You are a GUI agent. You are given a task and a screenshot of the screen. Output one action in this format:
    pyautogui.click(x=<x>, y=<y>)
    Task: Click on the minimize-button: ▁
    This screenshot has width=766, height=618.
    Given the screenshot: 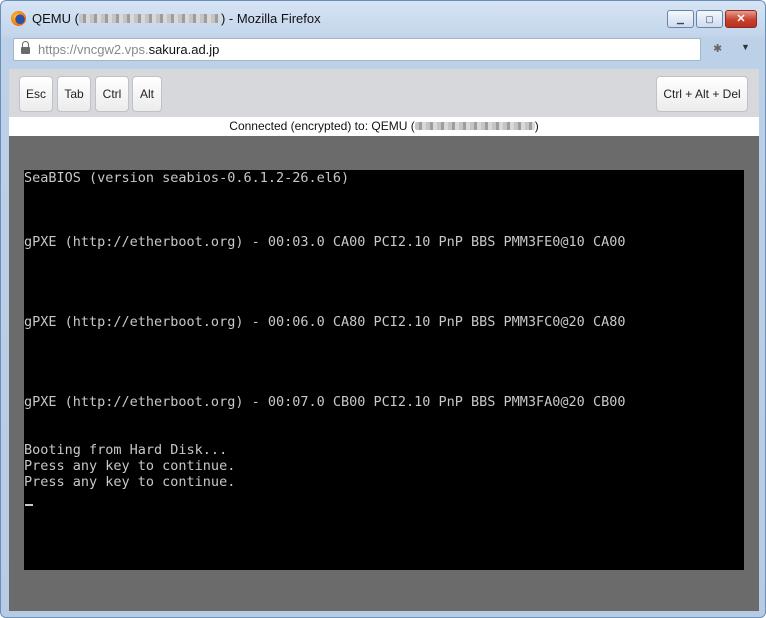 What is the action you would take?
    pyautogui.click(x=680, y=19)
    